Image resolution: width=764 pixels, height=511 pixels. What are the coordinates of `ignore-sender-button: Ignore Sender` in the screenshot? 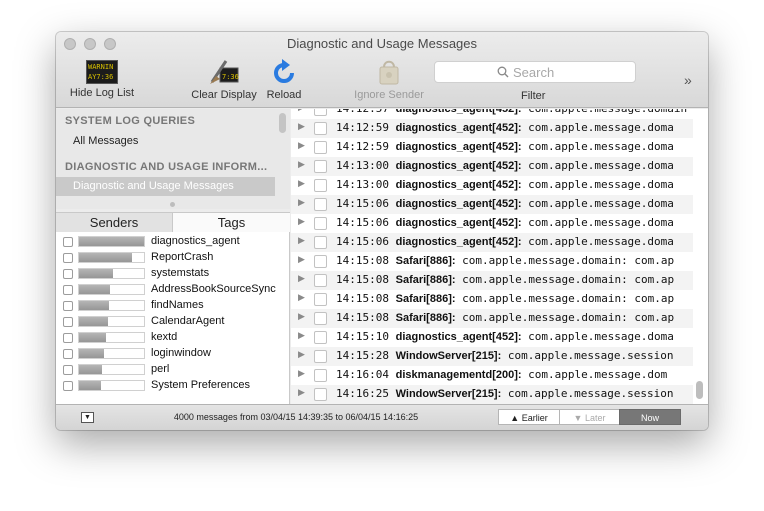 It's located at (389, 79).